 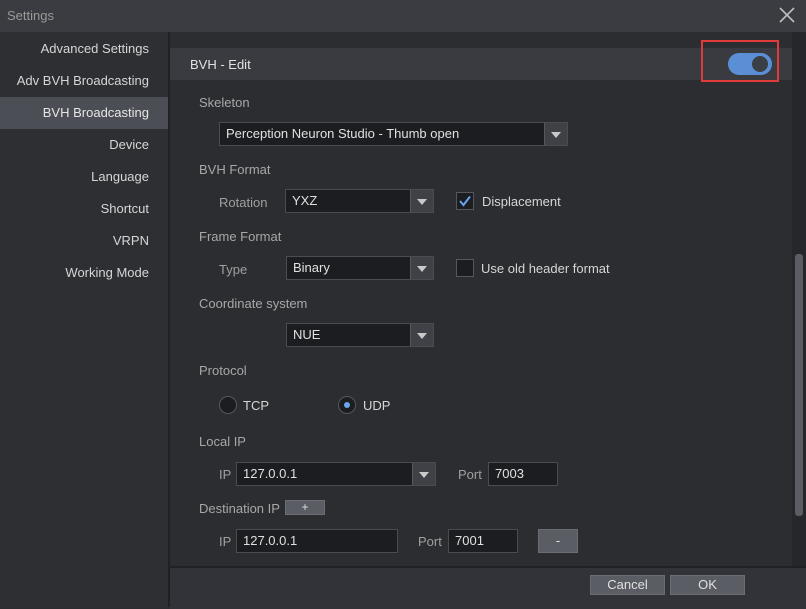 What do you see at coordinates (488, 587) in the screenshot?
I see `dialog-footer: Cancel OK` at bounding box center [488, 587].